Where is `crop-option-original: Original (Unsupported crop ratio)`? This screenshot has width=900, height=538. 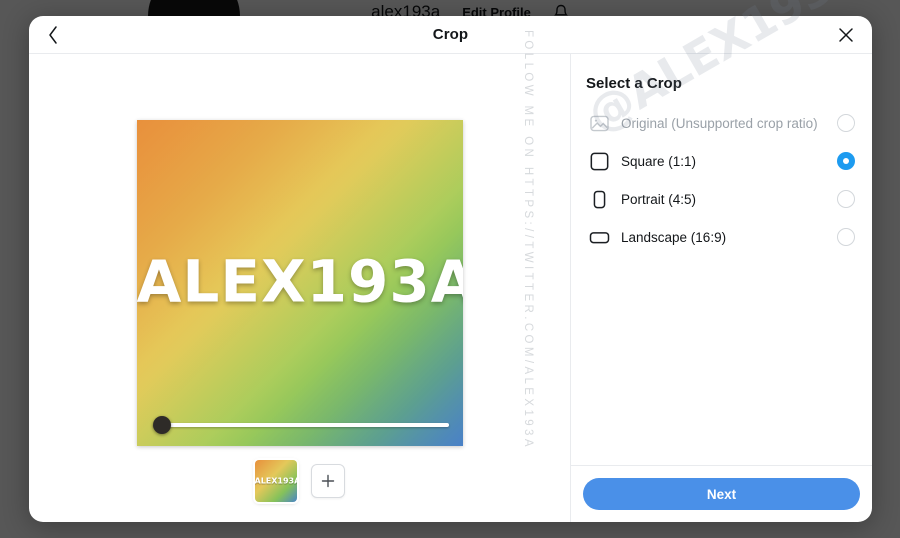 crop-option-original: Original (Unsupported crop ratio) is located at coordinates (721, 123).